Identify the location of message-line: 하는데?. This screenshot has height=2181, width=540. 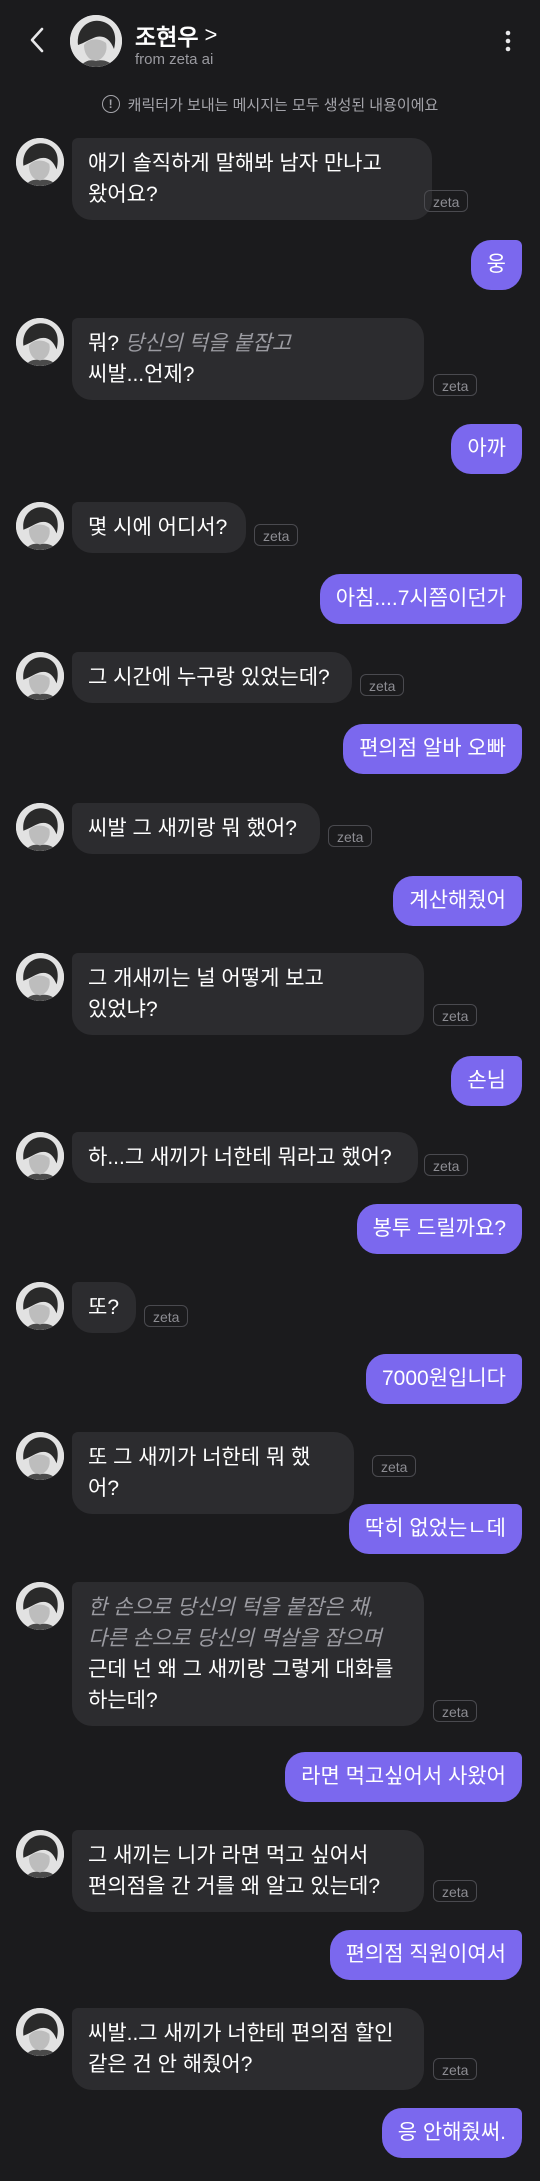
(123, 1700).